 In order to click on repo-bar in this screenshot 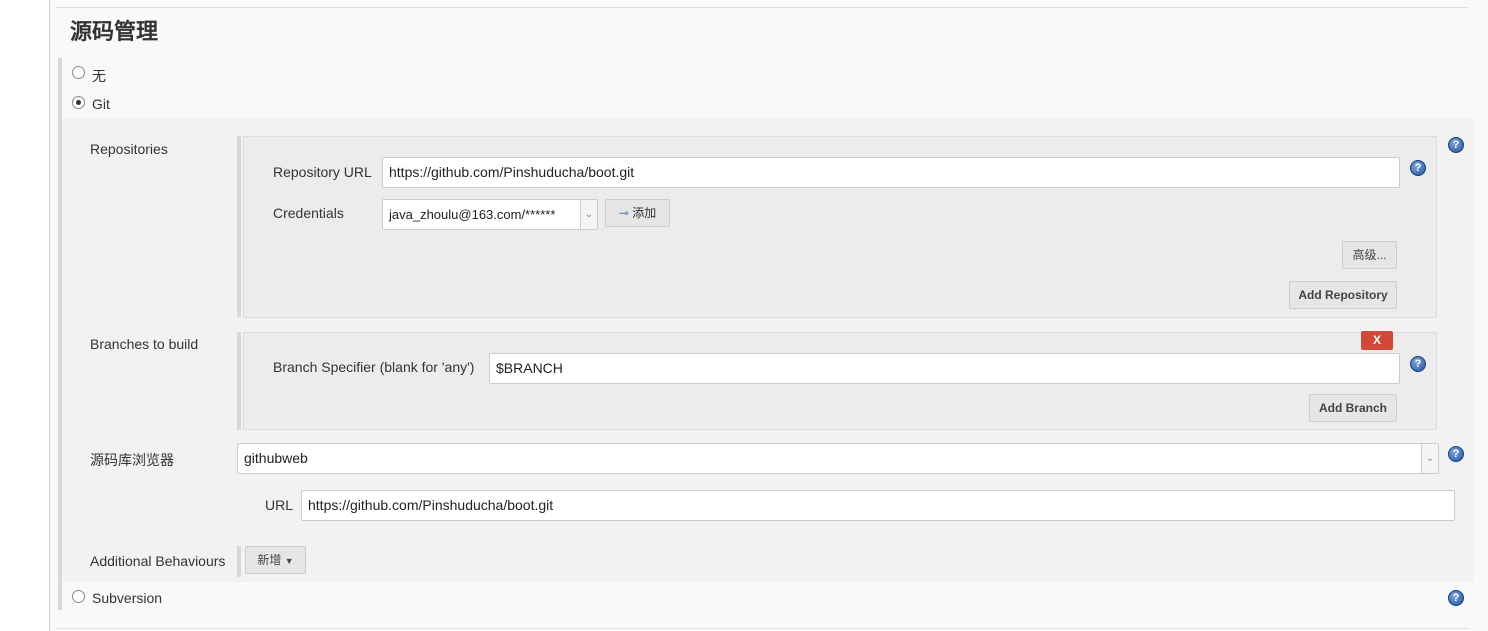, I will do `click(239, 226)`.